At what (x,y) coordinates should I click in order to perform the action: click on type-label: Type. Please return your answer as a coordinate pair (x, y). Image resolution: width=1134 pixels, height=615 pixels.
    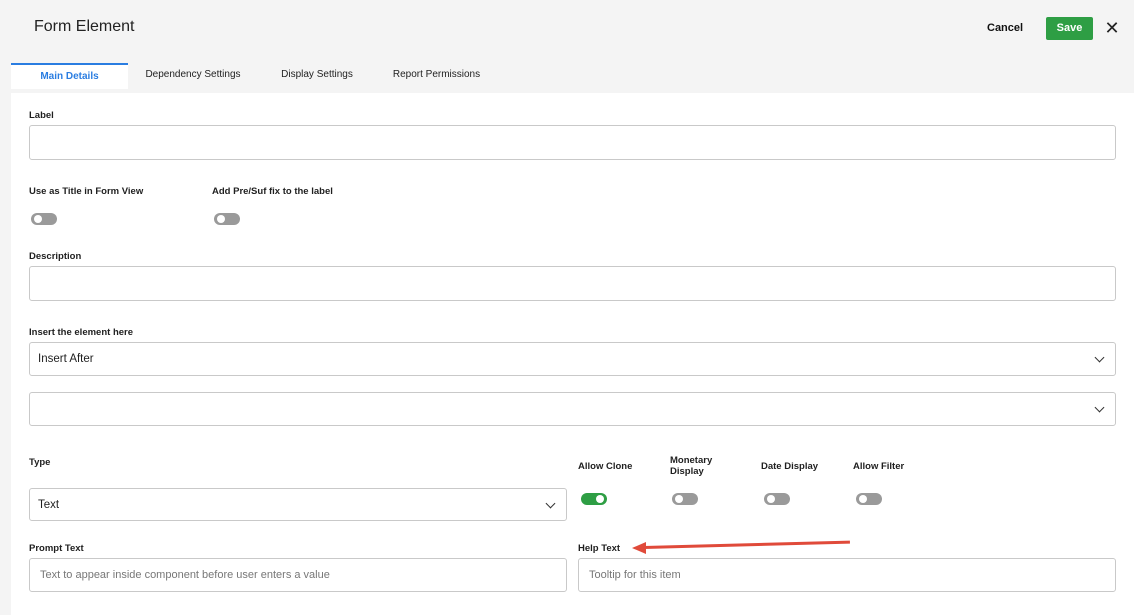
    Looking at the image, I should click on (40, 462).